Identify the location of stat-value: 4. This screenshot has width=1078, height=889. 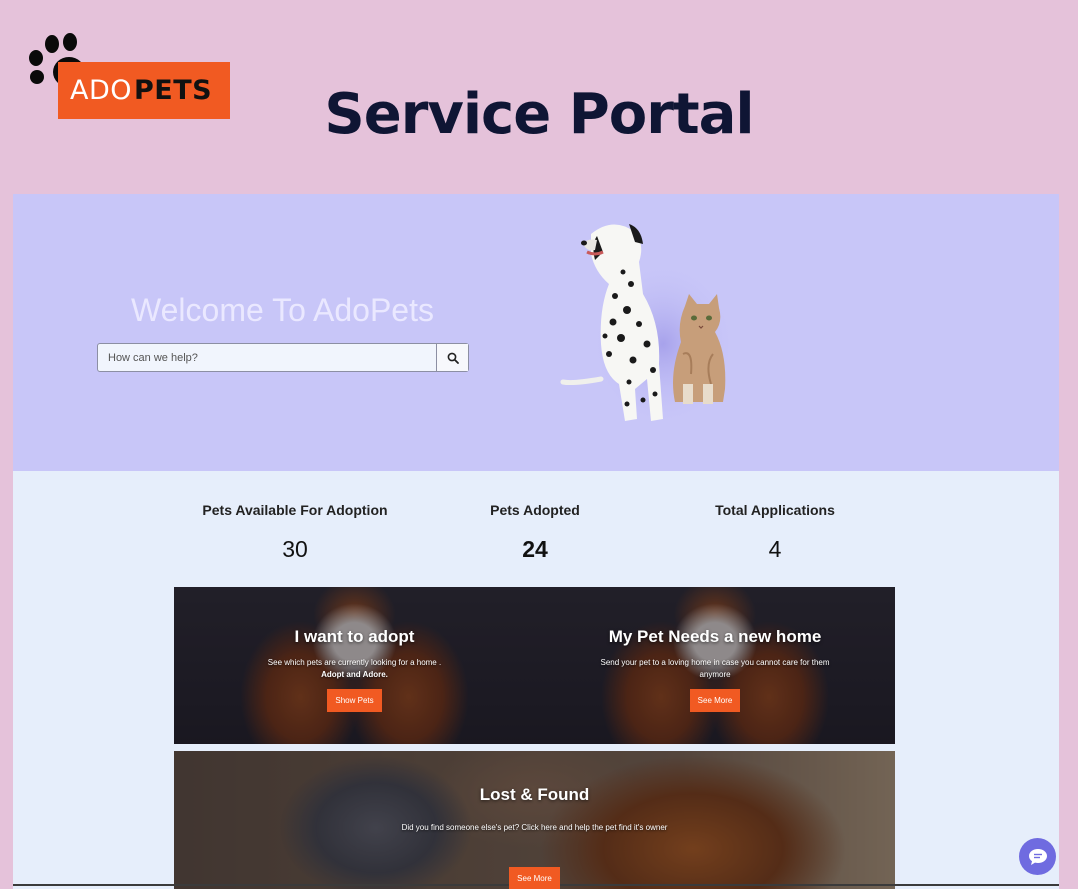
(775, 549).